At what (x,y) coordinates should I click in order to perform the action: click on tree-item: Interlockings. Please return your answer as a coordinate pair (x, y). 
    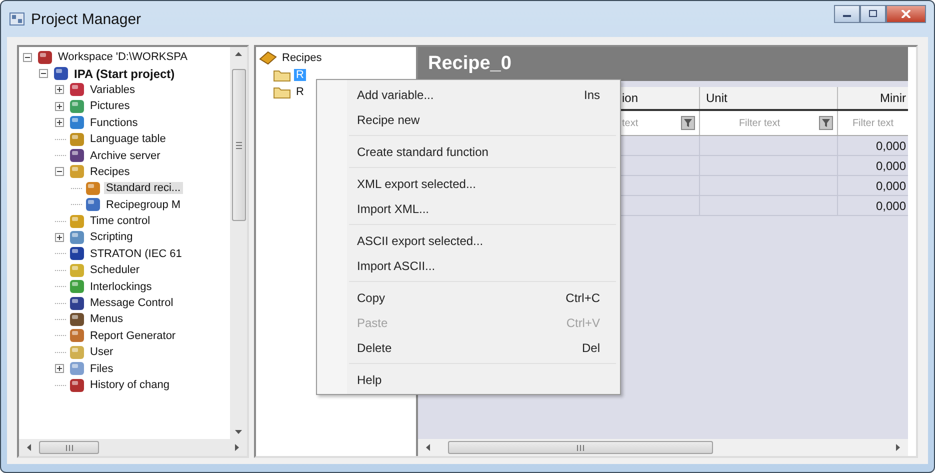
    Looking at the image, I should click on (121, 286).